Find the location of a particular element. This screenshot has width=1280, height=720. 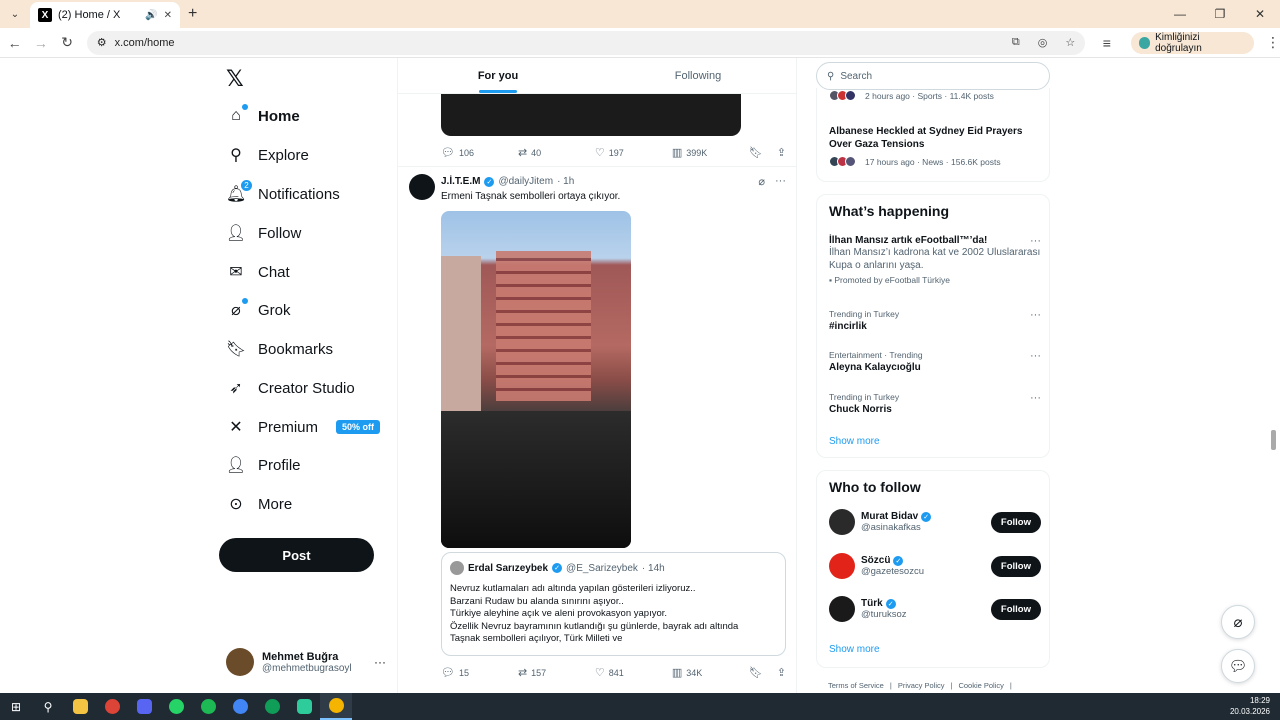

search-input: ⚲ Search is located at coordinates (933, 76).